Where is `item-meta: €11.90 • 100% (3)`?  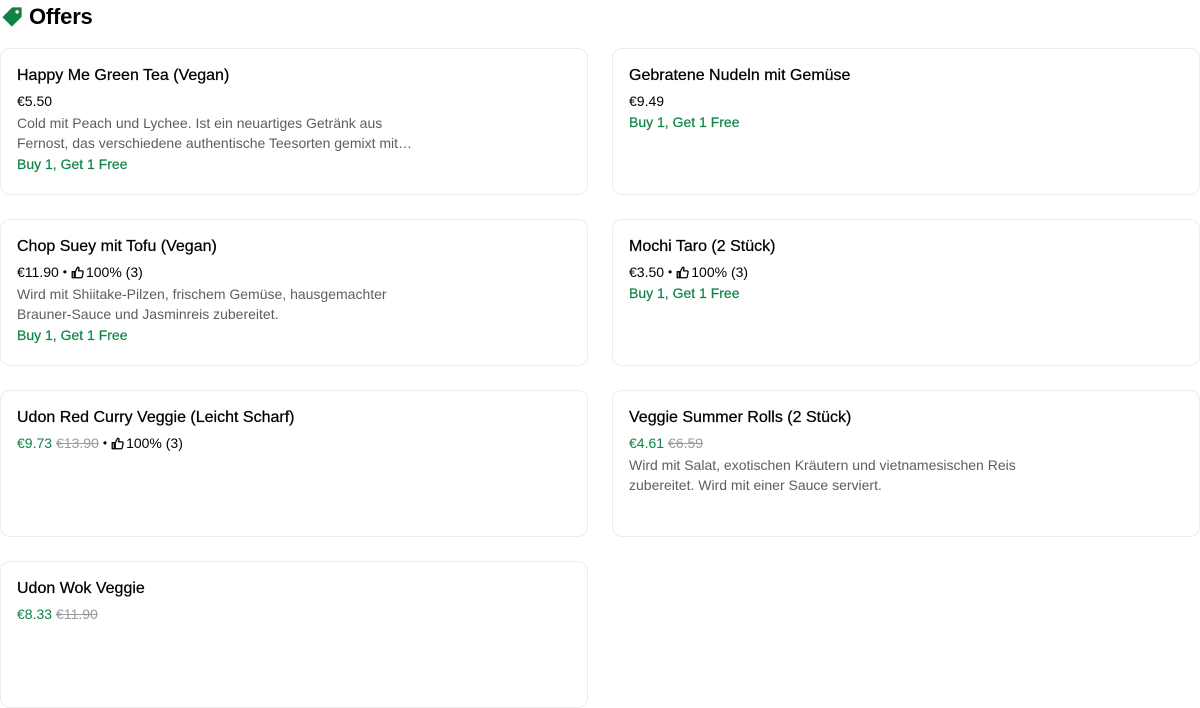 item-meta: €11.90 • 100% (3) is located at coordinates (294, 272).